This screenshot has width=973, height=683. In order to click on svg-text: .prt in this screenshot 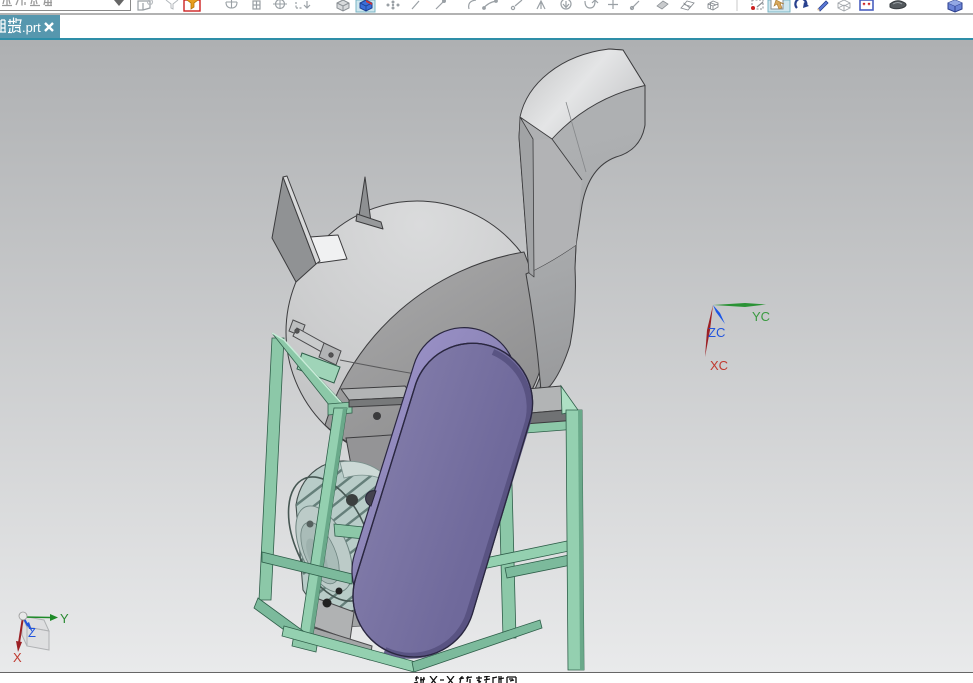, I will do `click(31, 27)`.